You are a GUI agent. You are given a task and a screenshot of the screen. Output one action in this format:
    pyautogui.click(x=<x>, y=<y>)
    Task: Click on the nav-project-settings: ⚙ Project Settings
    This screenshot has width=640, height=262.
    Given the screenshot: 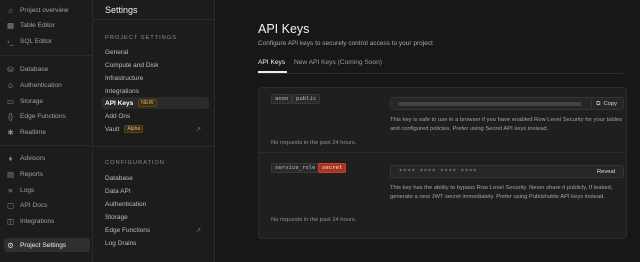 What is the action you would take?
    pyautogui.click(x=47, y=245)
    